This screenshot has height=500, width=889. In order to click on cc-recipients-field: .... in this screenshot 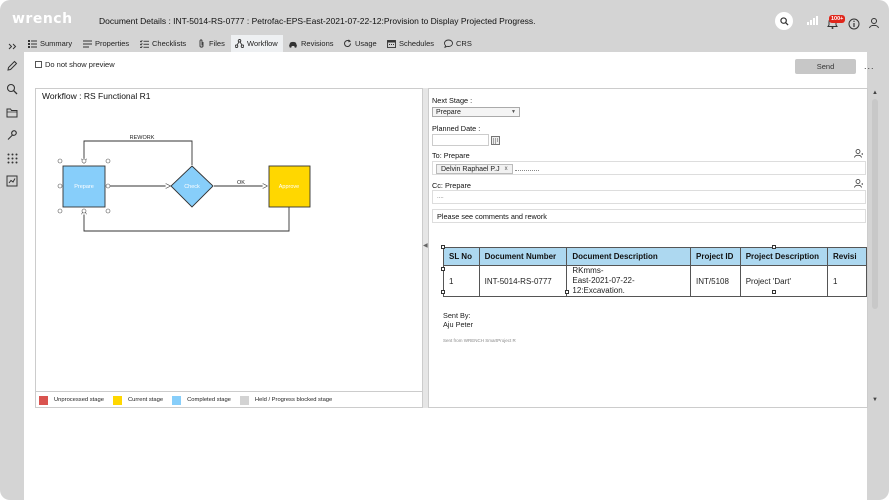, I will do `click(649, 197)`.